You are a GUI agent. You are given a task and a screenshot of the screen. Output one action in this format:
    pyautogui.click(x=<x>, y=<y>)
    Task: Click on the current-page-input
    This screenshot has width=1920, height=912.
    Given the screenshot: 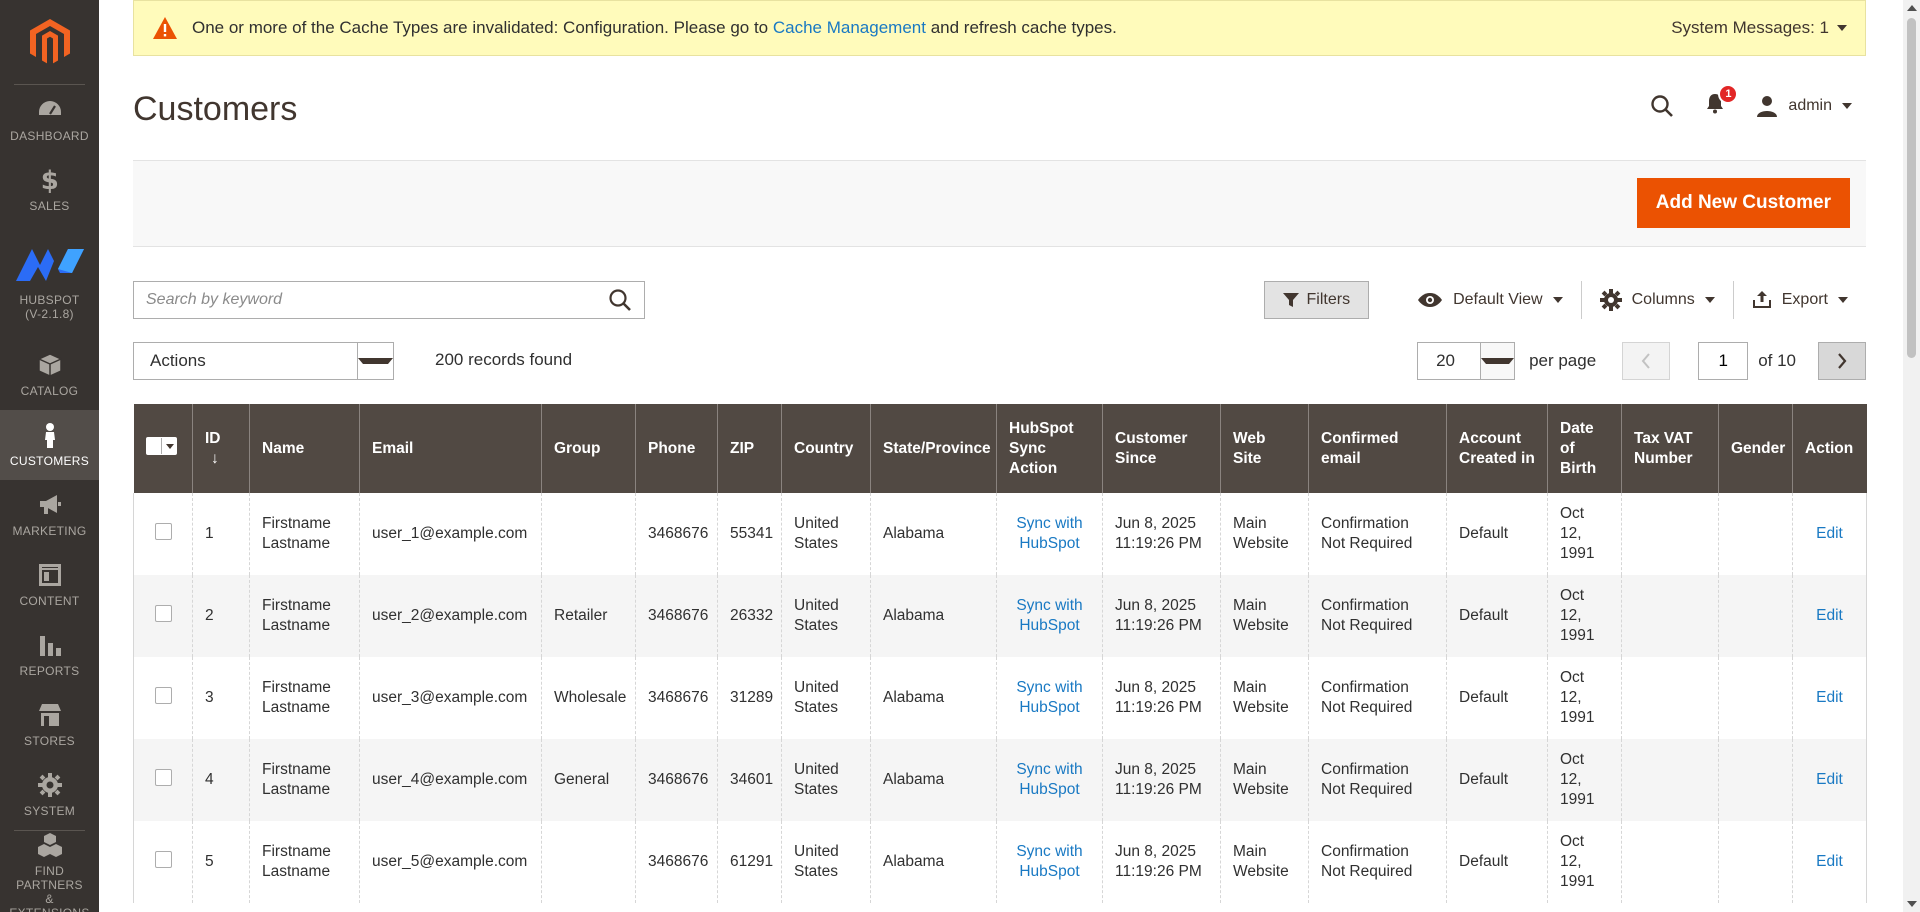 What is the action you would take?
    pyautogui.click(x=1723, y=361)
    